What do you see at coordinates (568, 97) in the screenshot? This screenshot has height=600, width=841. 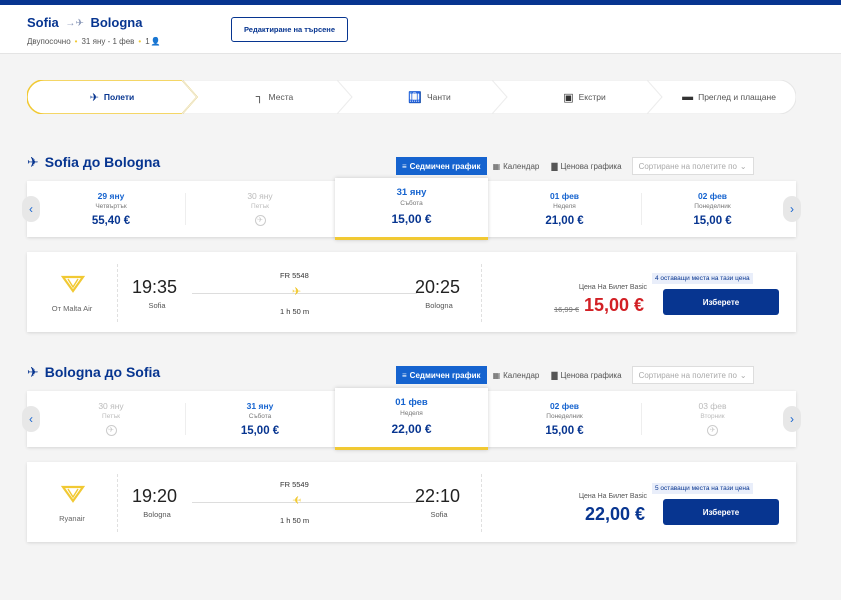 I see `extras-icon: ▣` at bounding box center [568, 97].